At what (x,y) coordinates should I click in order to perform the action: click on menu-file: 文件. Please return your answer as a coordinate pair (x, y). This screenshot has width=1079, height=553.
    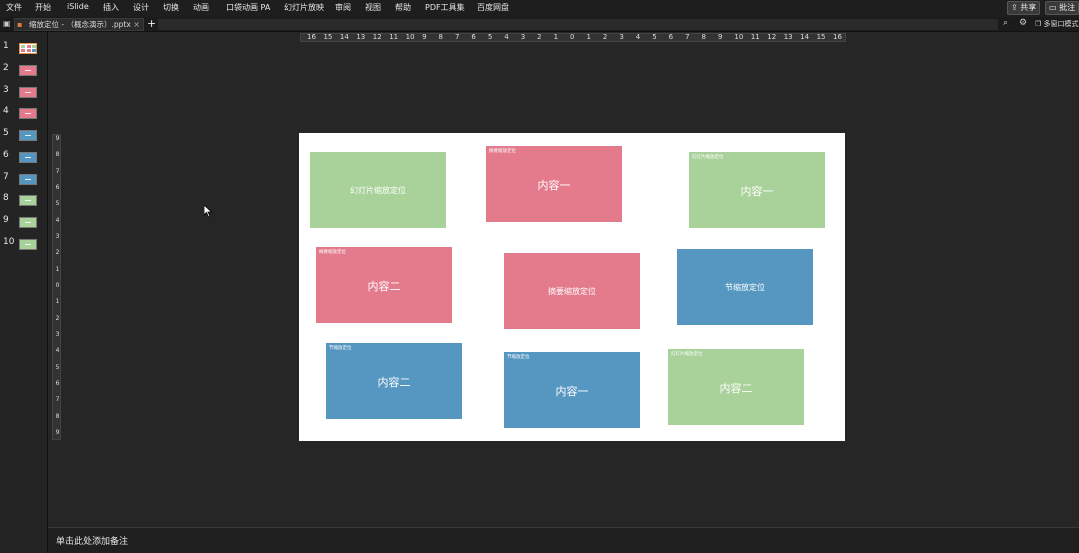
    Looking at the image, I should click on (14, 7).